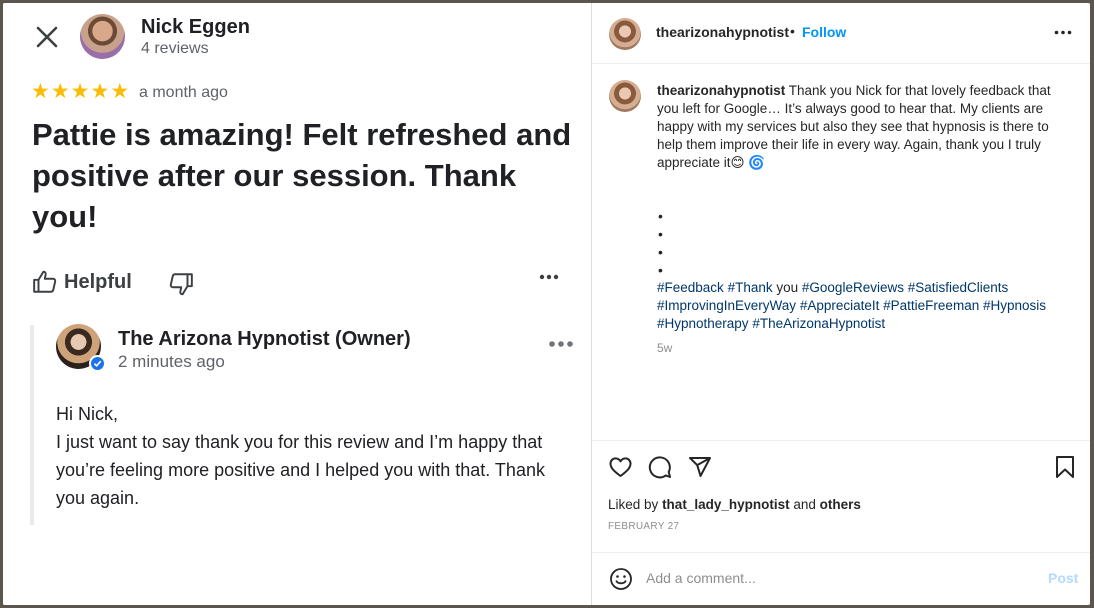 Image resolution: width=1094 pixels, height=608 pixels. Describe the element at coordinates (726, 504) in the screenshot. I see `liked-by-user: that_lady_hypnotist` at that location.